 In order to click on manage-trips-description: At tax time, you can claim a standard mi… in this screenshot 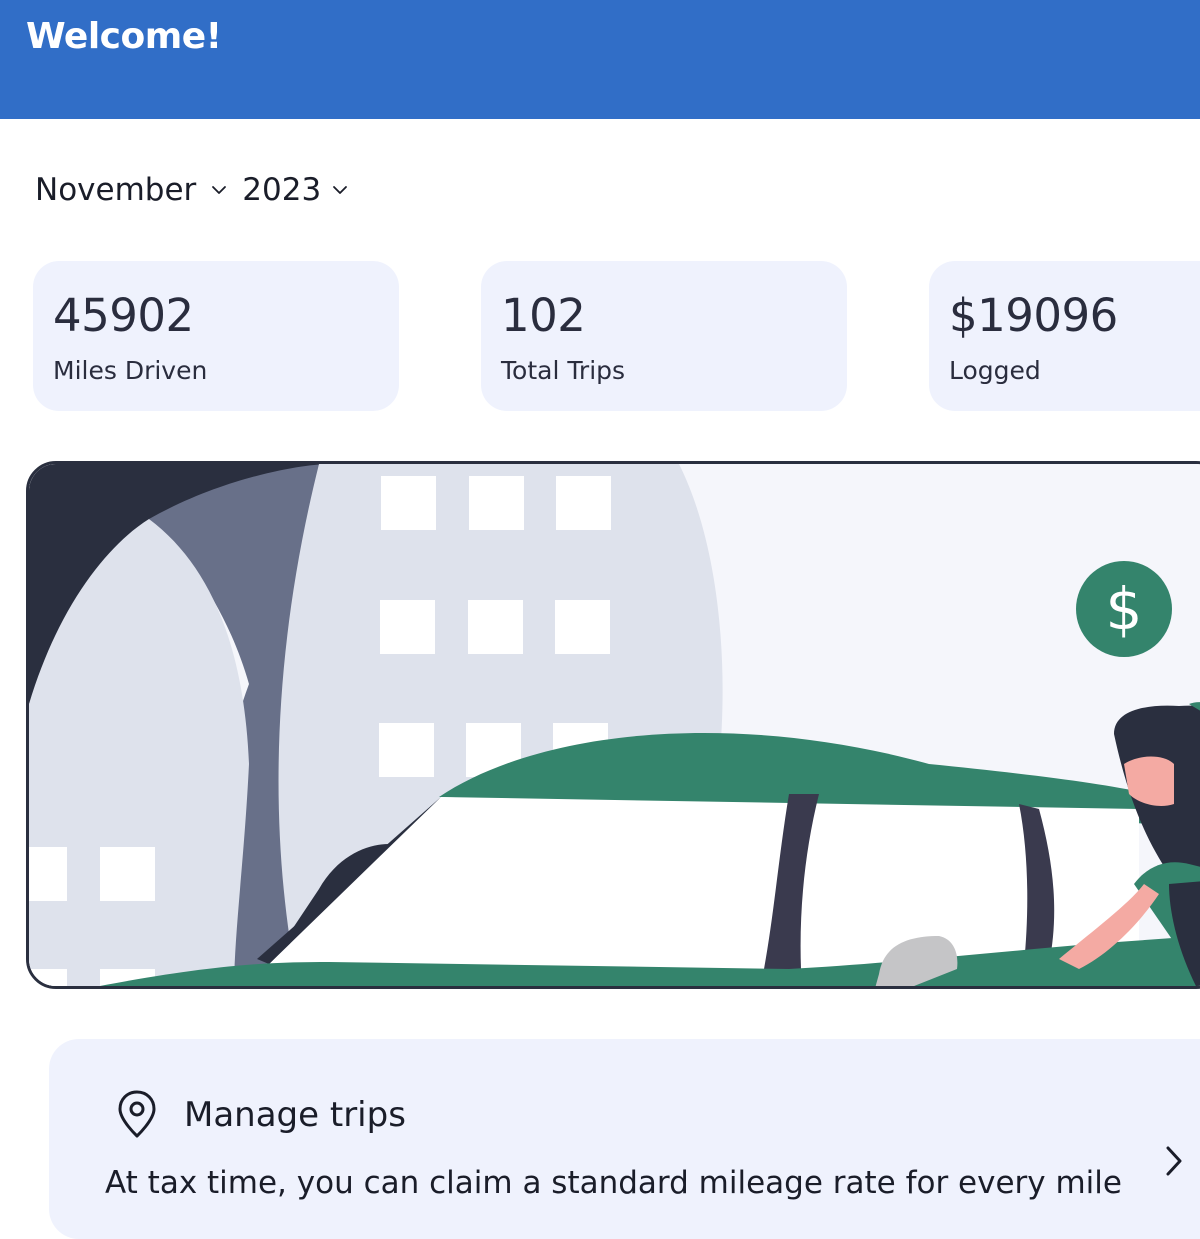, I will do `click(613, 1183)`.